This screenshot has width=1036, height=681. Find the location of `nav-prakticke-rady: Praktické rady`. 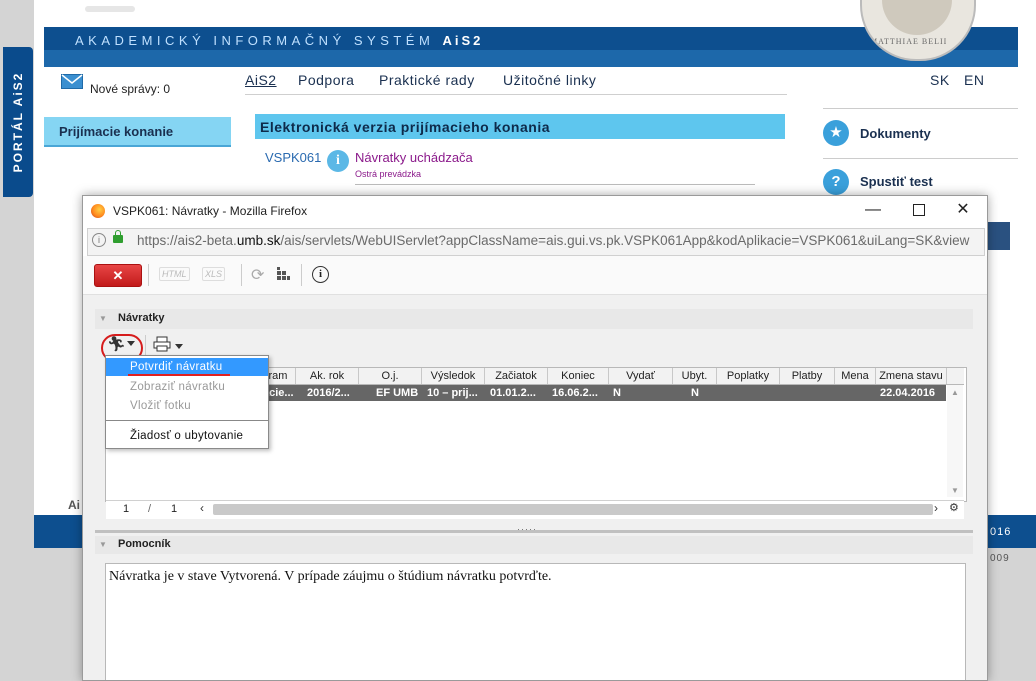

nav-prakticke-rady: Praktické rady is located at coordinates (427, 80).